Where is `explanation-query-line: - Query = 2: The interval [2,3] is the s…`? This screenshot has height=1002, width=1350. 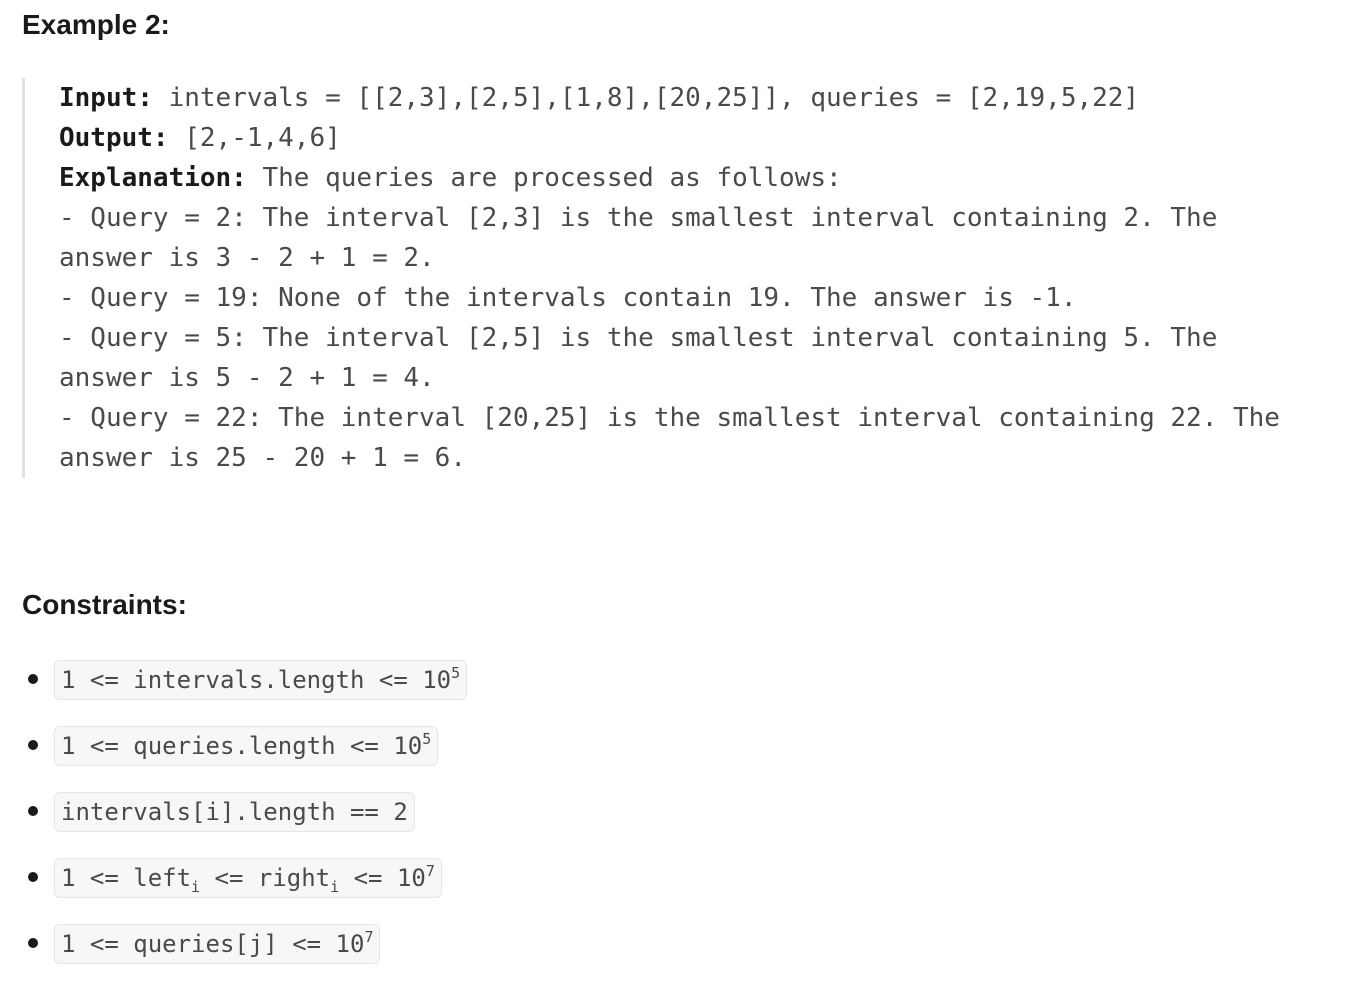 explanation-query-line: - Query = 2: The interval [2,3] is the s… is located at coordinates (646, 238).